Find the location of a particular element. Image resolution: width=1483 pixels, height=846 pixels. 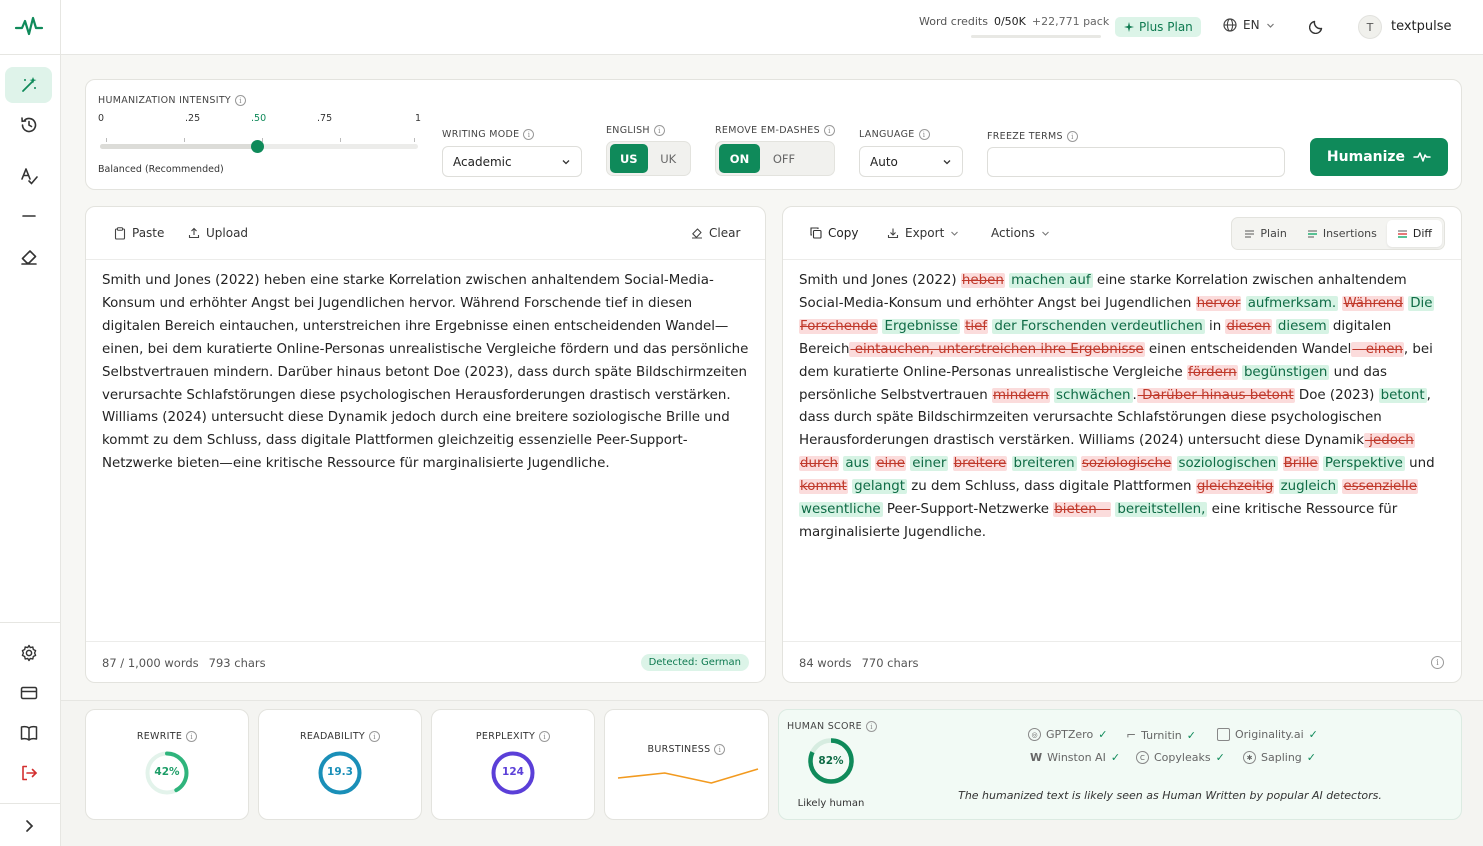

tab-diff: Diff is located at coordinates (1414, 233).